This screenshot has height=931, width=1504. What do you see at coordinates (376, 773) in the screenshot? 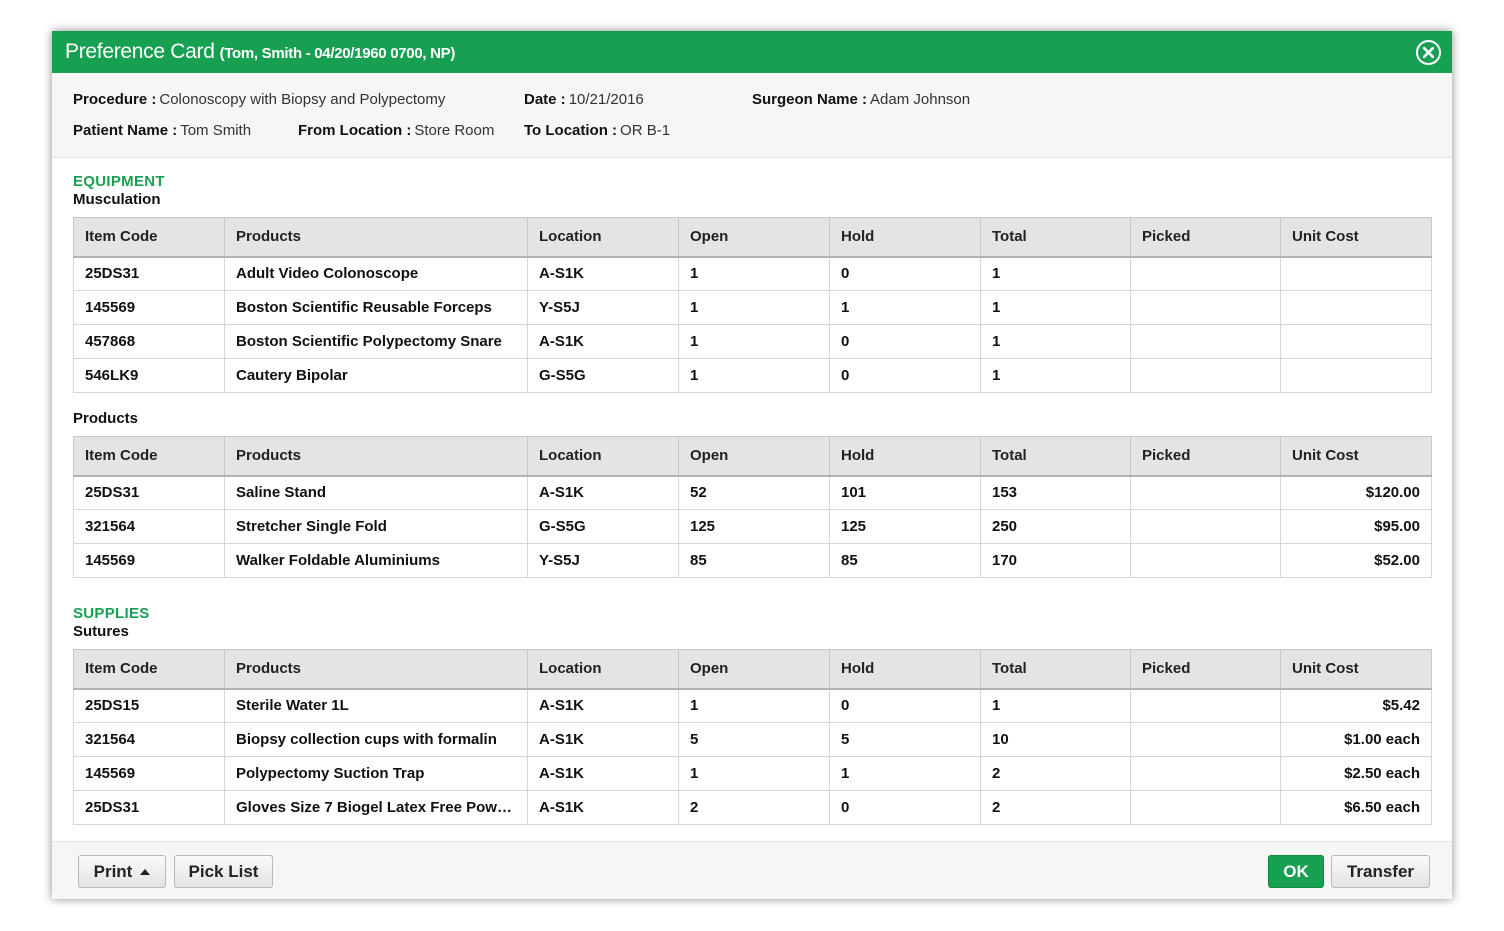
I see `cell-product: Polypectomy Suction Trap` at bounding box center [376, 773].